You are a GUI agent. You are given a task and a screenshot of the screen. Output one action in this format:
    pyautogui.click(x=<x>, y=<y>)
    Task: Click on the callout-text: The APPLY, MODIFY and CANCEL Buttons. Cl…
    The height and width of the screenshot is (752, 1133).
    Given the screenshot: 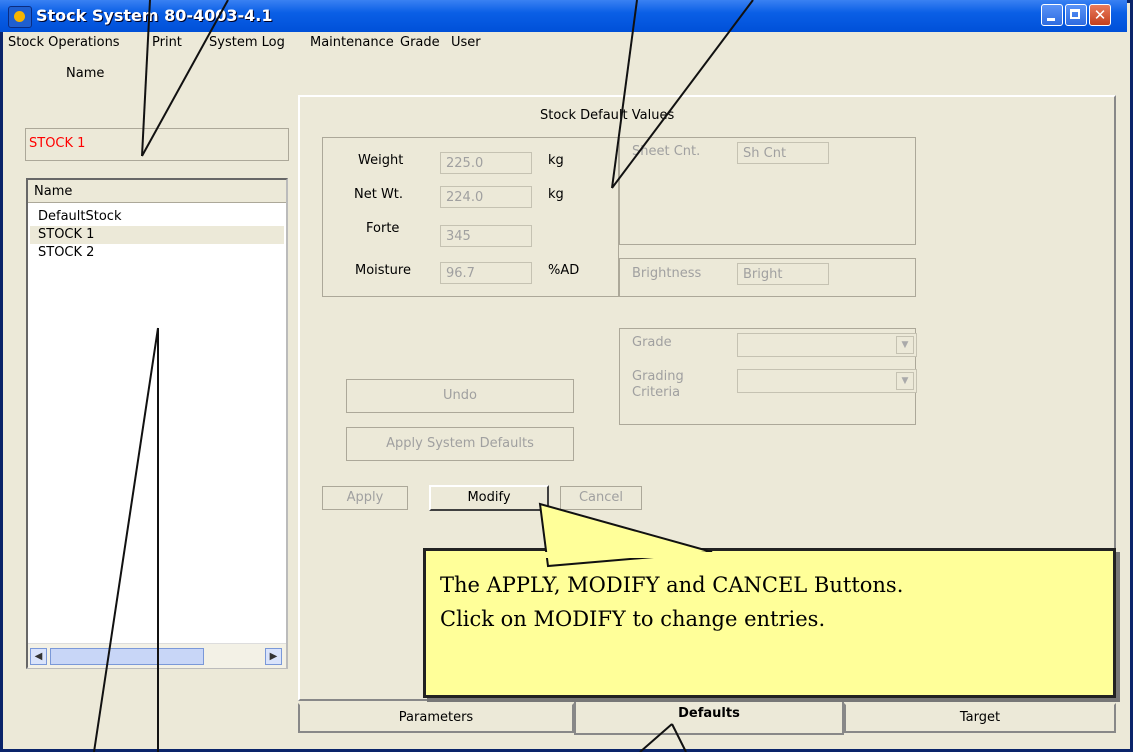 What is the action you would take?
    pyautogui.click(x=770, y=602)
    